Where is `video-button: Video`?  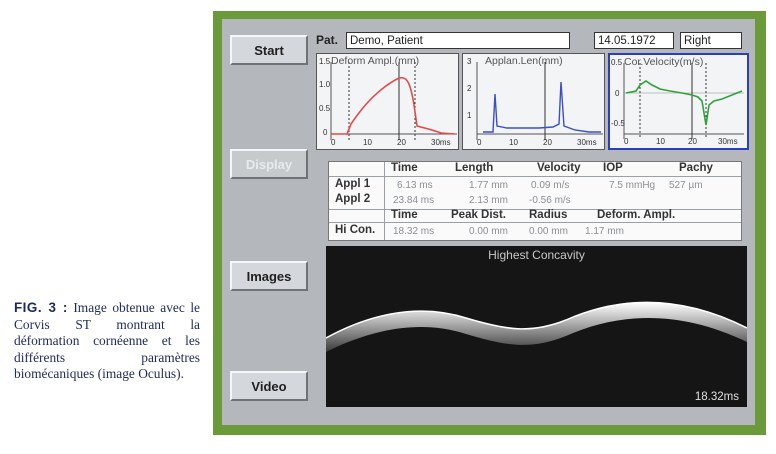 video-button: Video is located at coordinates (269, 386).